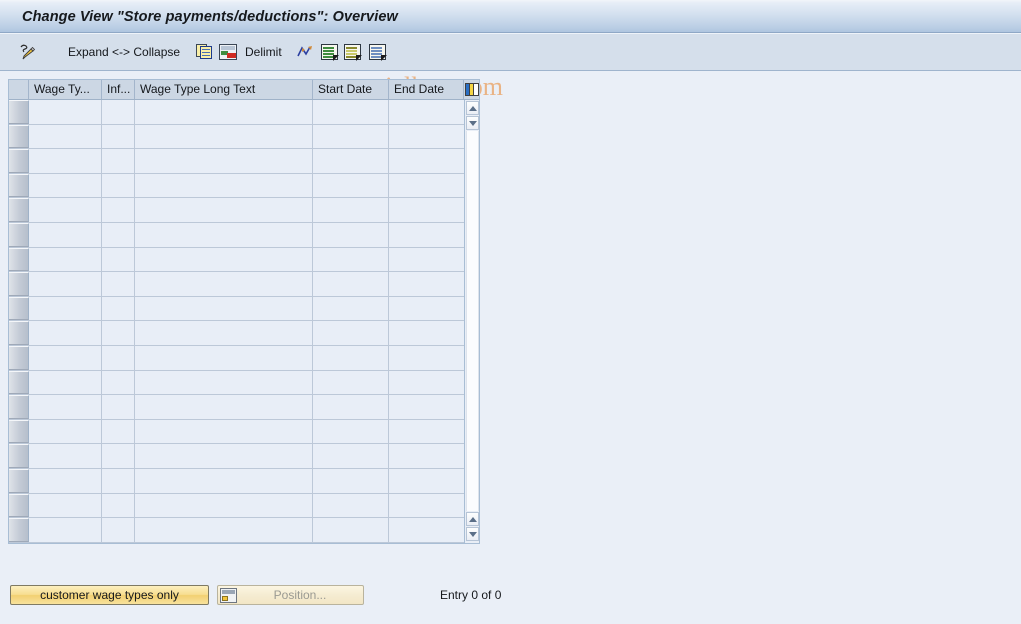 The width and height of the screenshot is (1021, 624). What do you see at coordinates (305, 52) in the screenshot?
I see `undelimit-button` at bounding box center [305, 52].